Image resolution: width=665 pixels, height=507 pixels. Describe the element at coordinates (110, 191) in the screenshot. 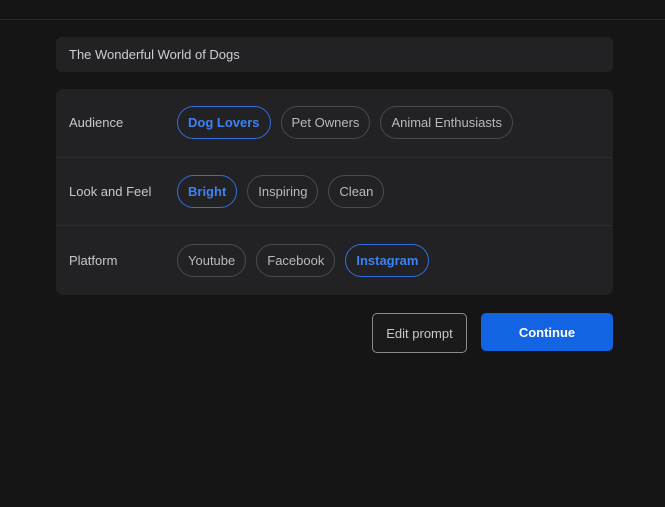

I see `option-label: Look and Feel` at that location.